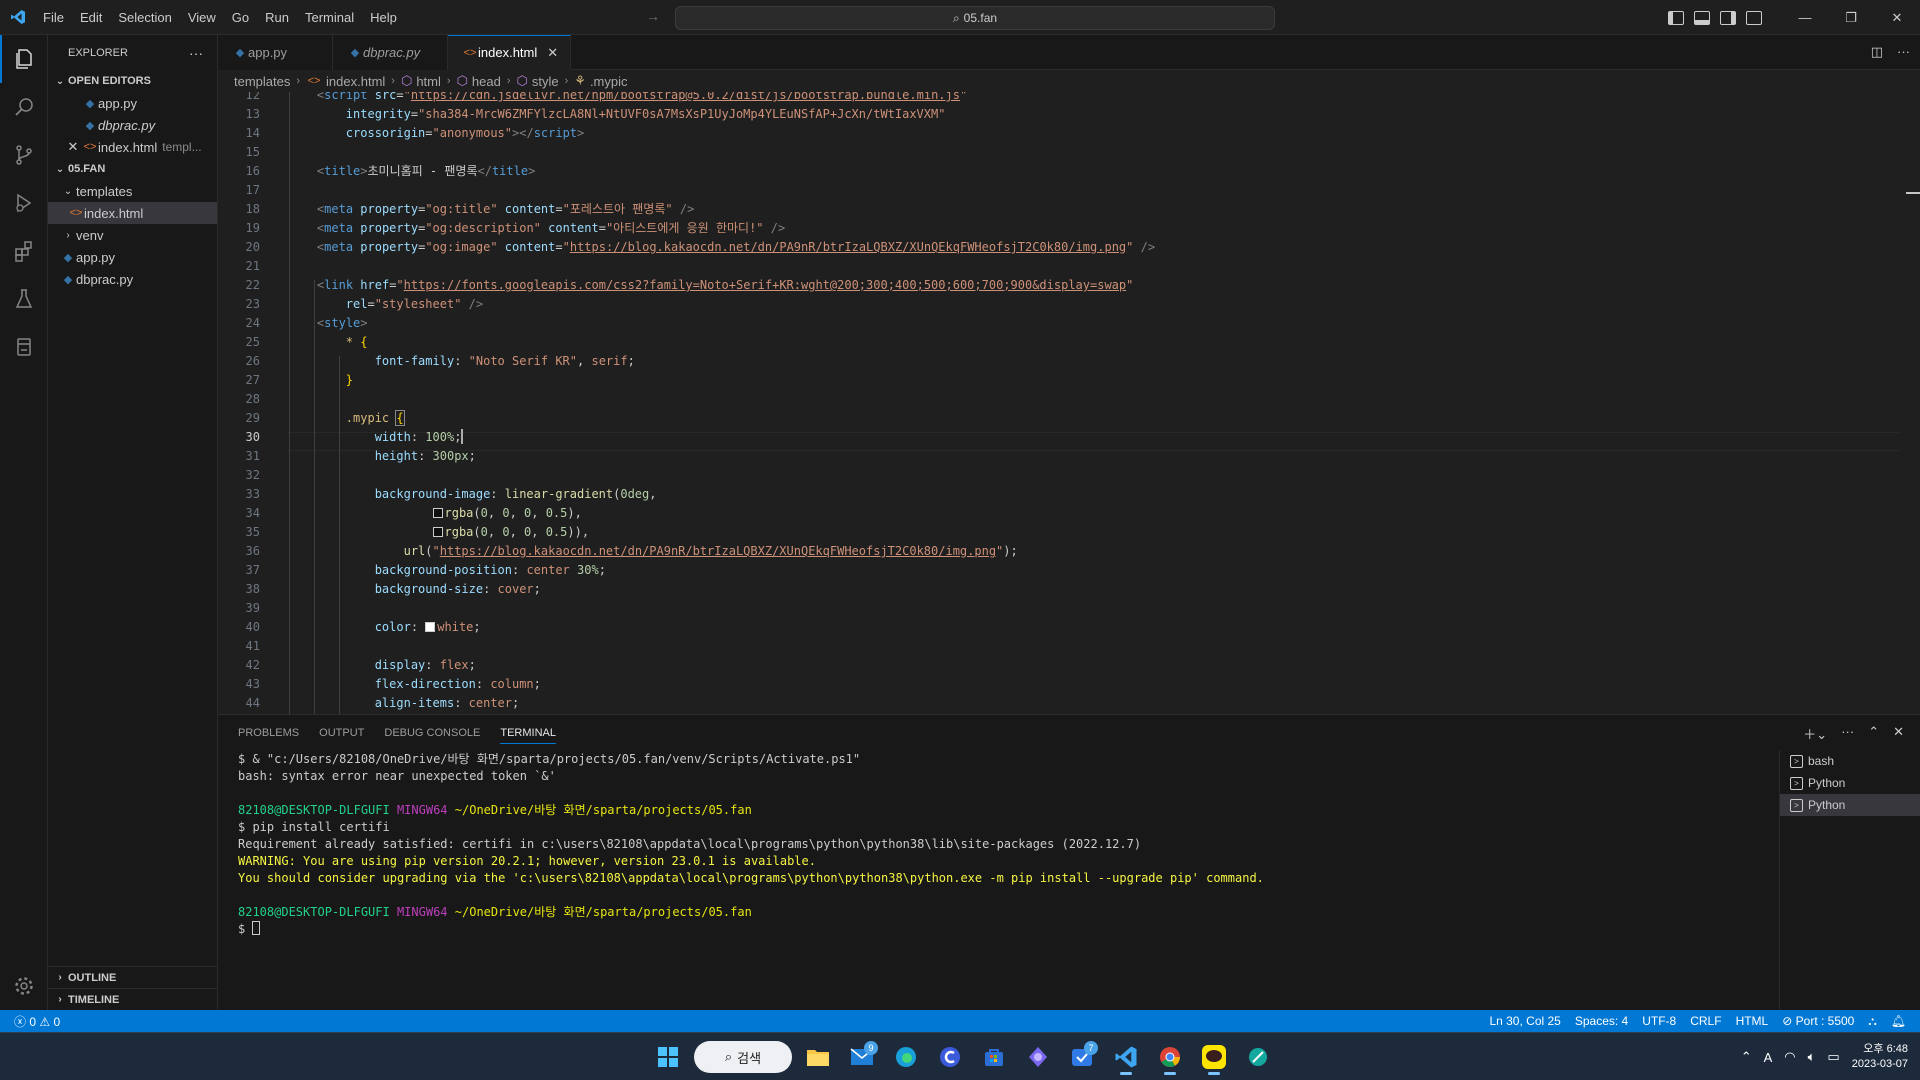 The height and width of the screenshot is (1080, 1920). I want to click on restore-button: ❐, so click(1851, 17).